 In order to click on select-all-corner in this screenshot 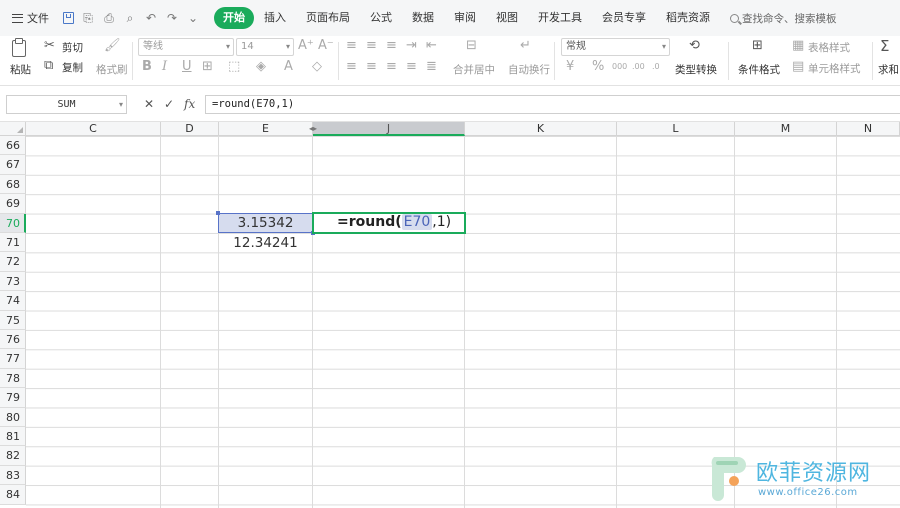, I will do `click(13, 129)`.